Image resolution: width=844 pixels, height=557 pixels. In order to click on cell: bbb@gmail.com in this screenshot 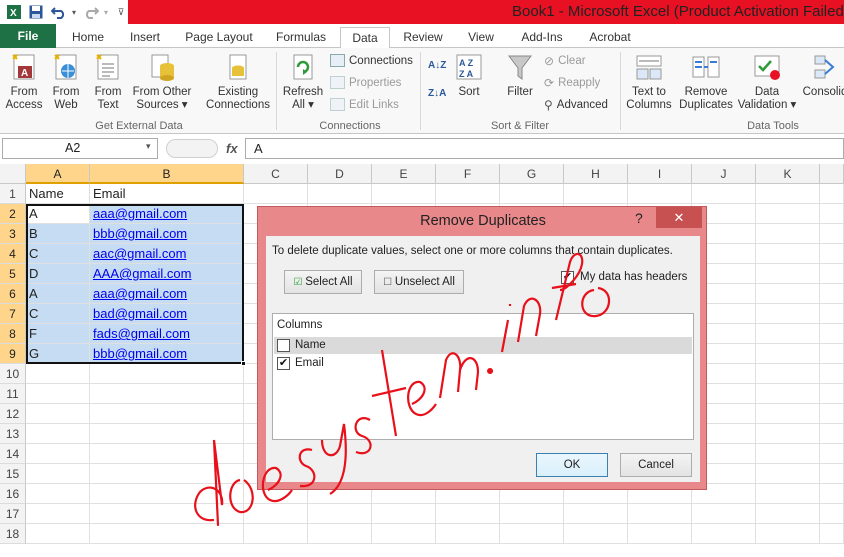, I will do `click(167, 354)`.